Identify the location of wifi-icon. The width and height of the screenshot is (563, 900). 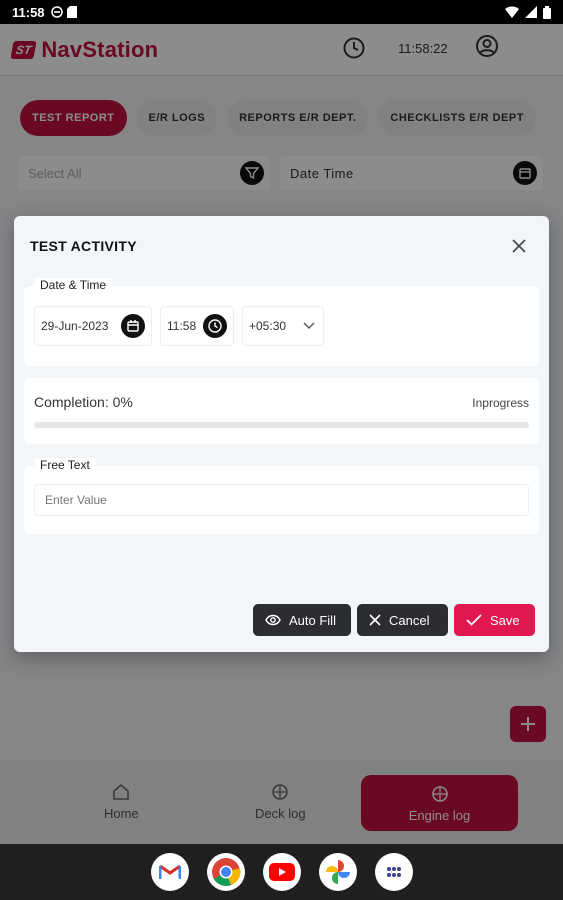
(512, 12).